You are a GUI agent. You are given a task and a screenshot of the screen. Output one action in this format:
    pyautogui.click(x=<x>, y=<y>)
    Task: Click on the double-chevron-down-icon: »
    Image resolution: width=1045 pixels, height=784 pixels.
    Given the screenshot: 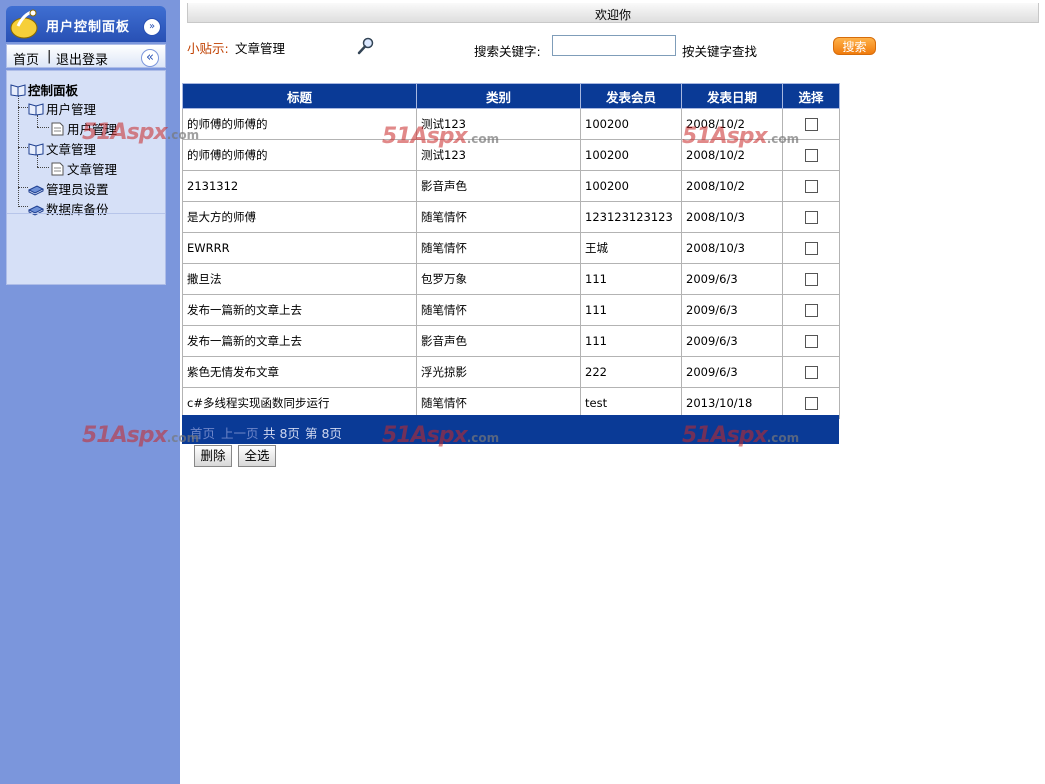 What is the action you would take?
    pyautogui.click(x=152, y=27)
    